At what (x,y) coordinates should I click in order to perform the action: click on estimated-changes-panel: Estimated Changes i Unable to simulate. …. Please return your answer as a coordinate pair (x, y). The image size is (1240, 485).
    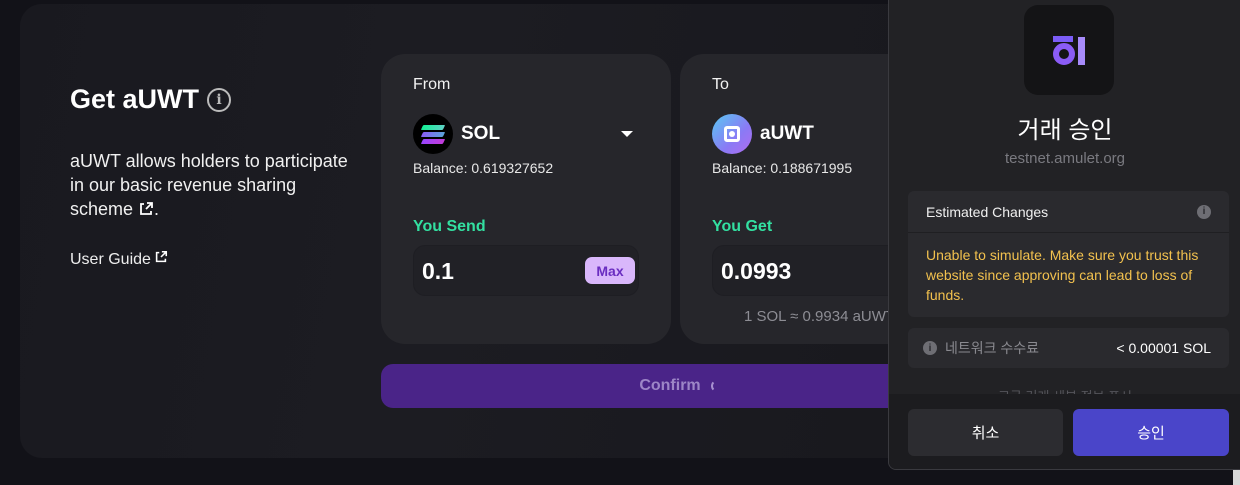
    Looking at the image, I should click on (1068, 254).